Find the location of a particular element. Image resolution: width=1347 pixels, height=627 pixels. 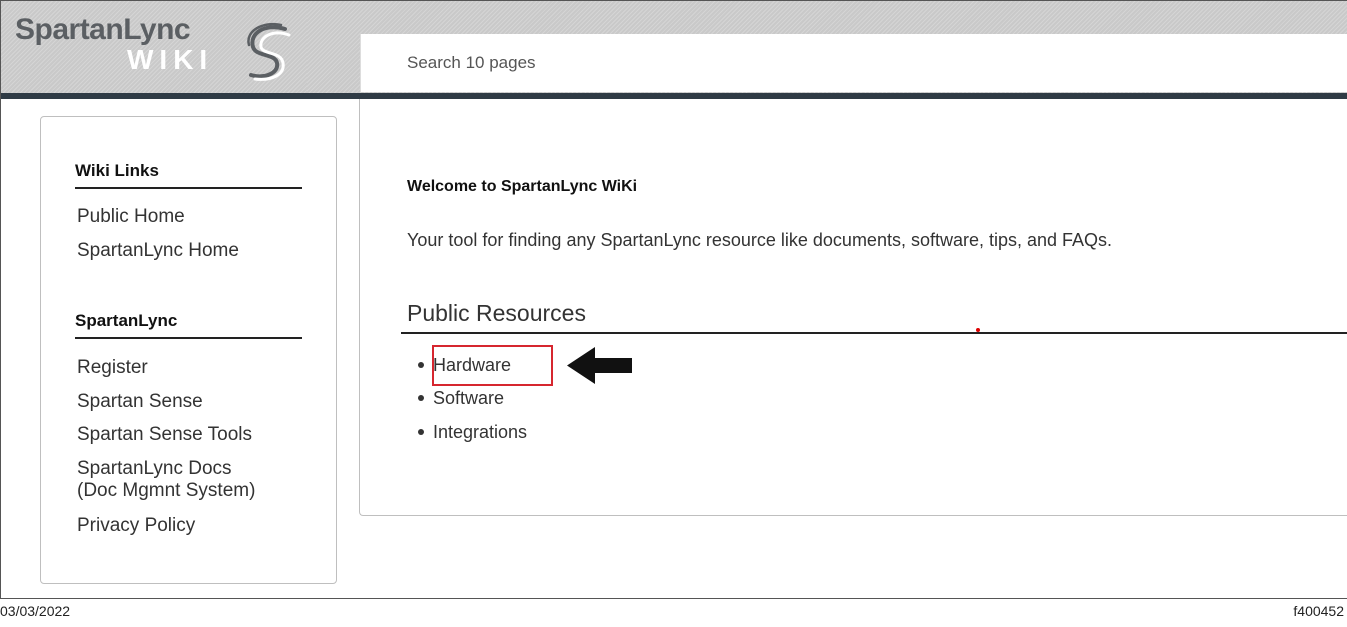

search-box is located at coordinates (853, 63).